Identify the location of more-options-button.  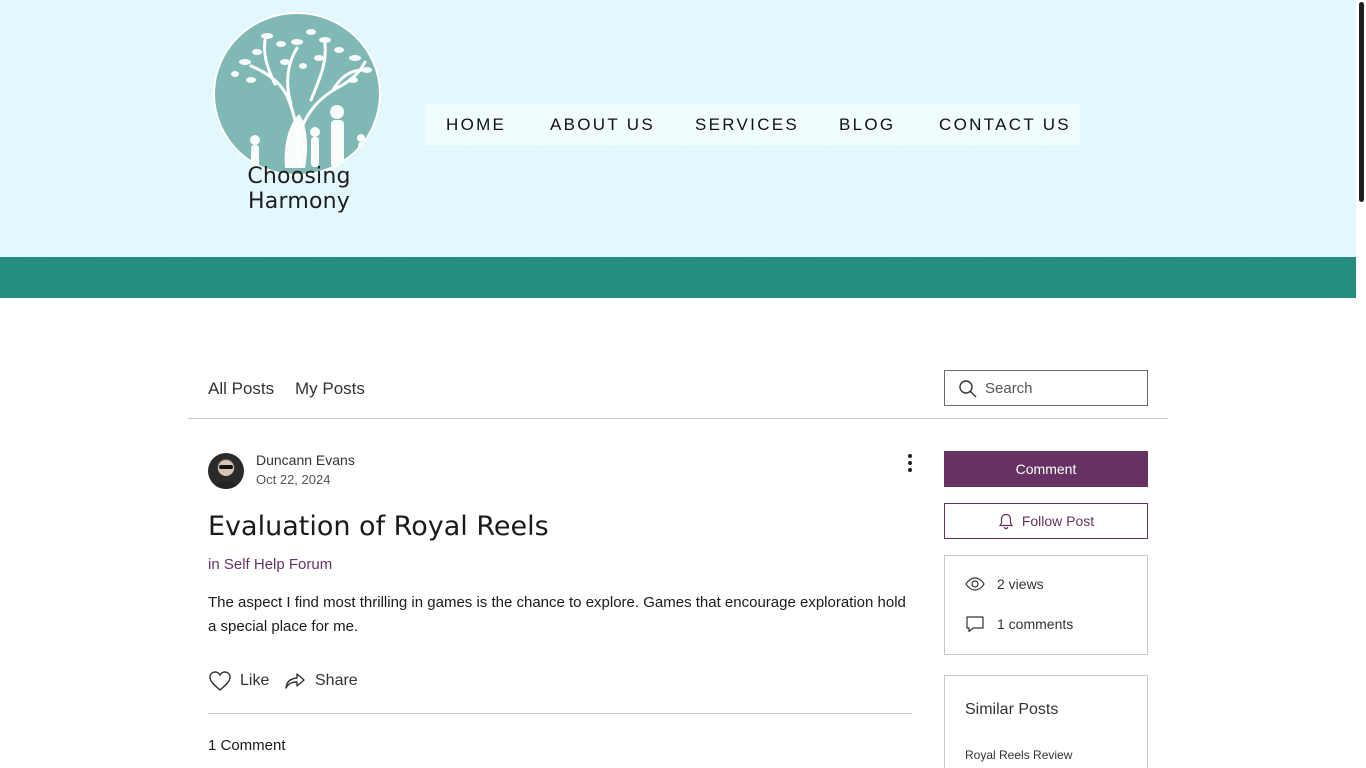
(910, 463).